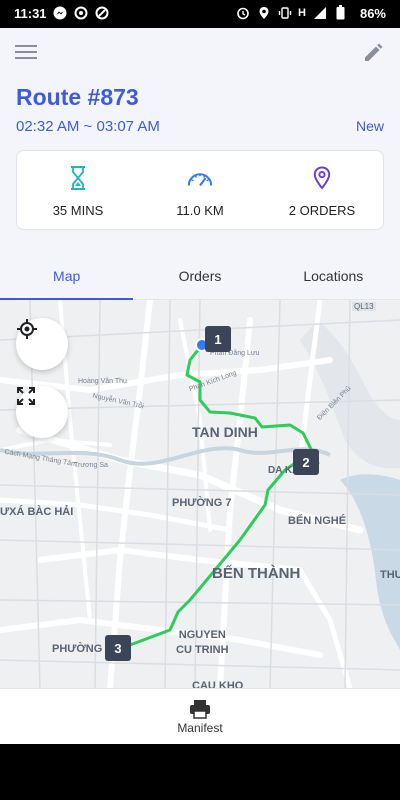  Describe the element at coordinates (200, 178) in the screenshot. I see `speedometer-icon` at that location.